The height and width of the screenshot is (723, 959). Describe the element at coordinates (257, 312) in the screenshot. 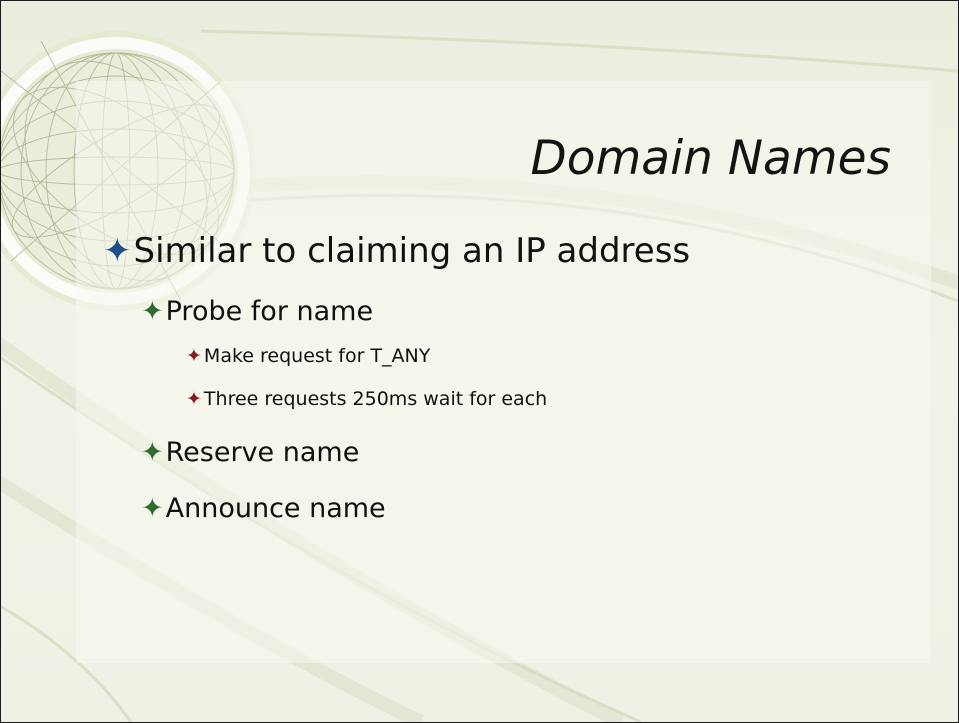

I see `bullet-level2: ✦Probe for name` at that location.